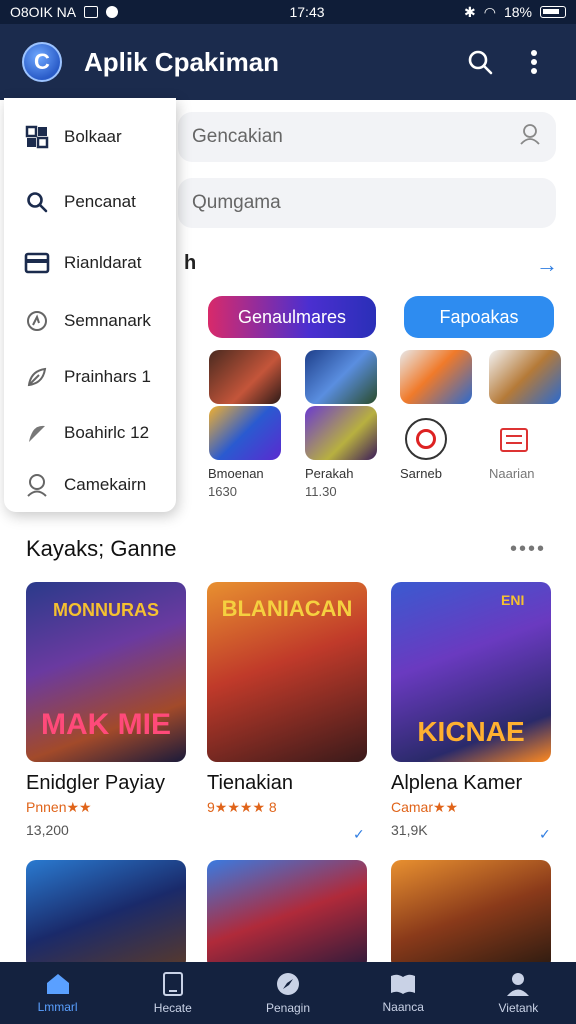  I want to click on drawer-item-label: Bolkaar, so click(93, 136).